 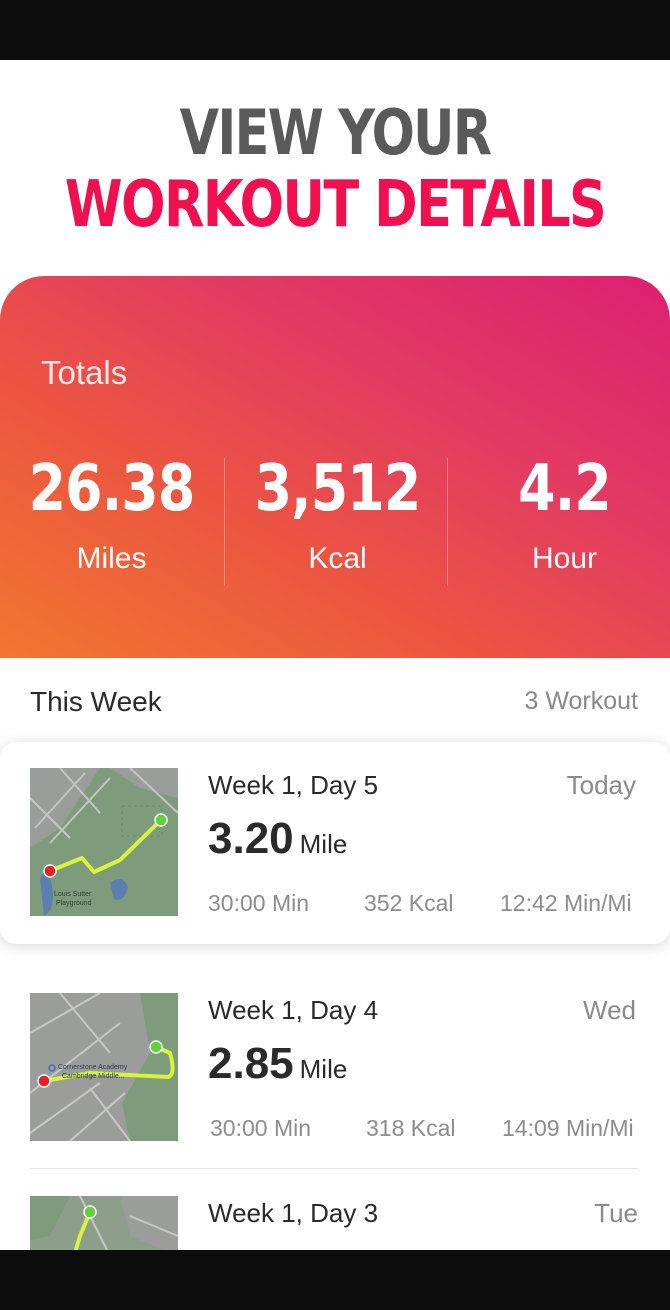 I want to click on map-place-label: Cornerstone Academy, so click(x=93, y=1067).